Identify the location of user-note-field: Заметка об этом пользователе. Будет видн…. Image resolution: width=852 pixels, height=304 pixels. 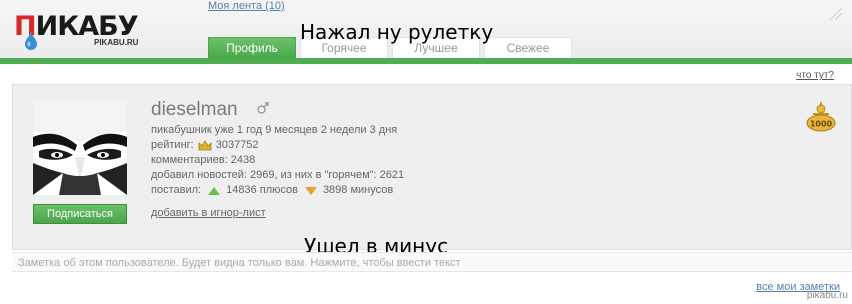
(432, 262).